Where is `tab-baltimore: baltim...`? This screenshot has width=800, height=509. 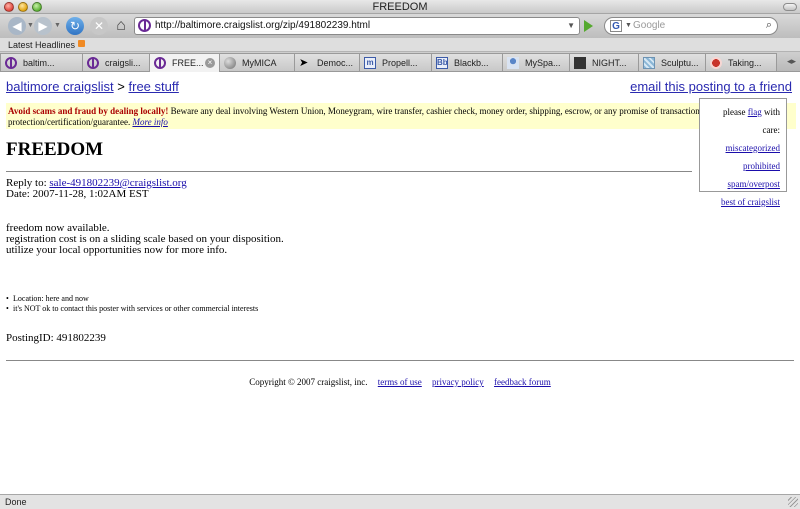
tab-baltimore: baltim... is located at coordinates (41, 62).